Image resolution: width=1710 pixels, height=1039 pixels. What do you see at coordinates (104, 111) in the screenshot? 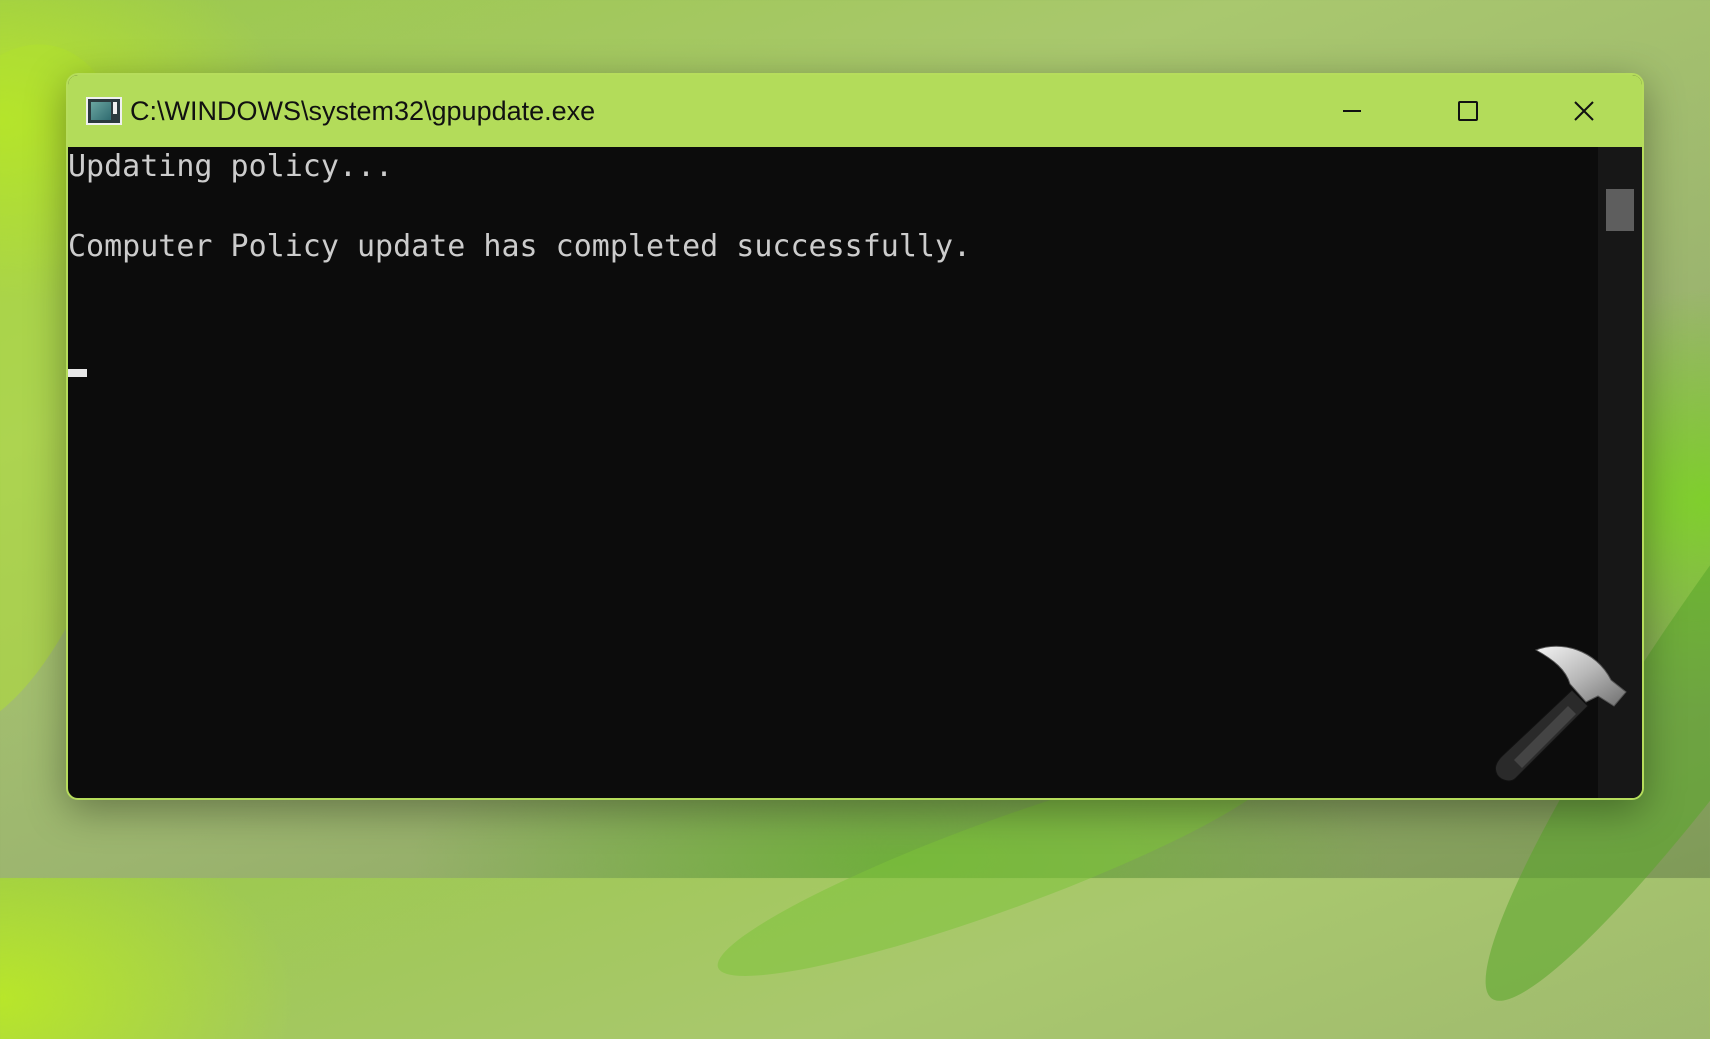
I see `console-app-icon` at bounding box center [104, 111].